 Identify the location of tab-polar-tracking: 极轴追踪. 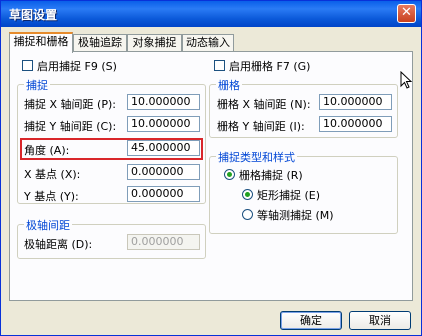
(100, 42).